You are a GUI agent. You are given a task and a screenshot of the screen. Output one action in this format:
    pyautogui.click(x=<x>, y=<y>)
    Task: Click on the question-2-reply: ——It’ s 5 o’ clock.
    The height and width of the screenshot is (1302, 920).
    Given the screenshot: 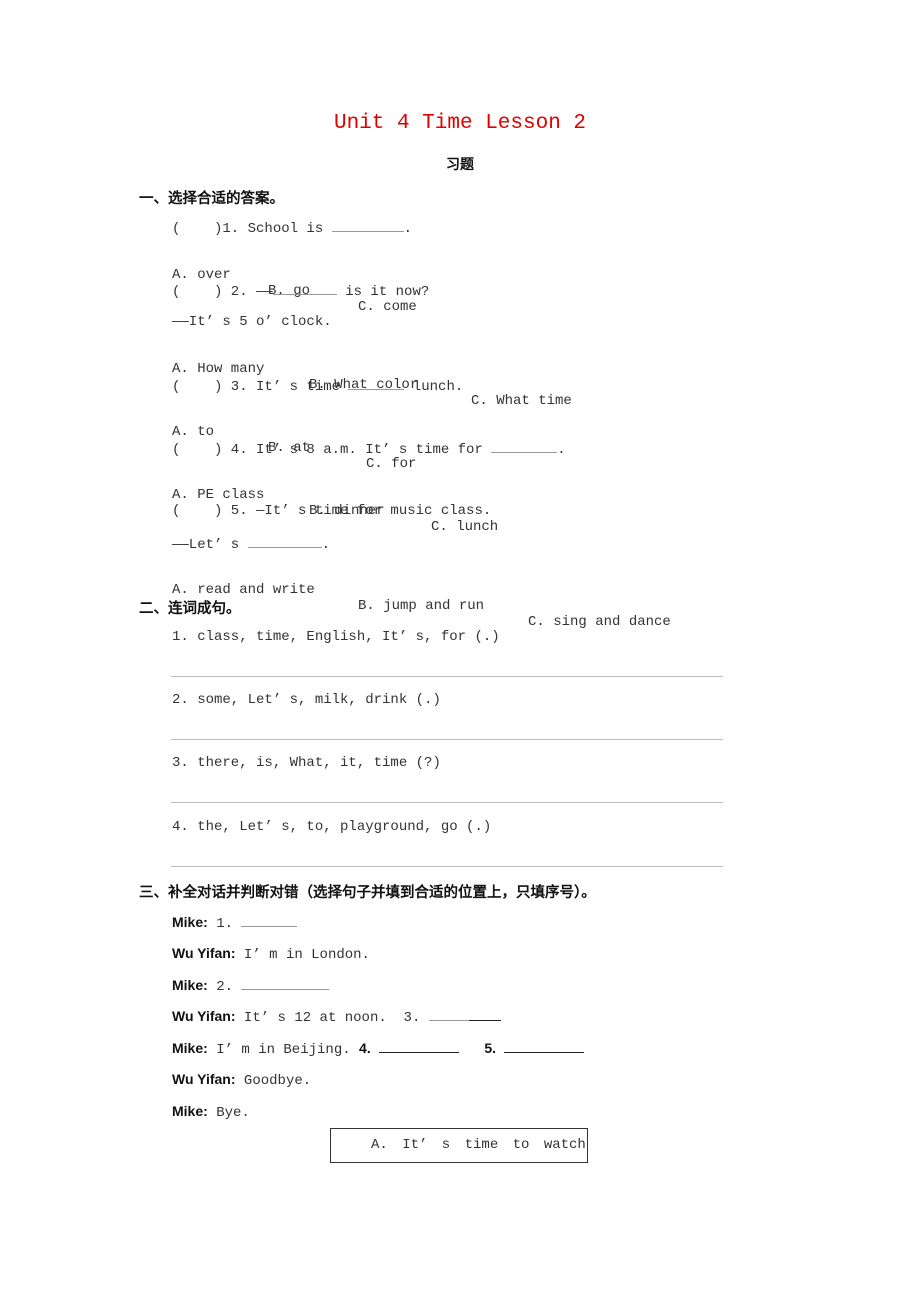 What is the action you would take?
    pyautogui.click(x=252, y=322)
    